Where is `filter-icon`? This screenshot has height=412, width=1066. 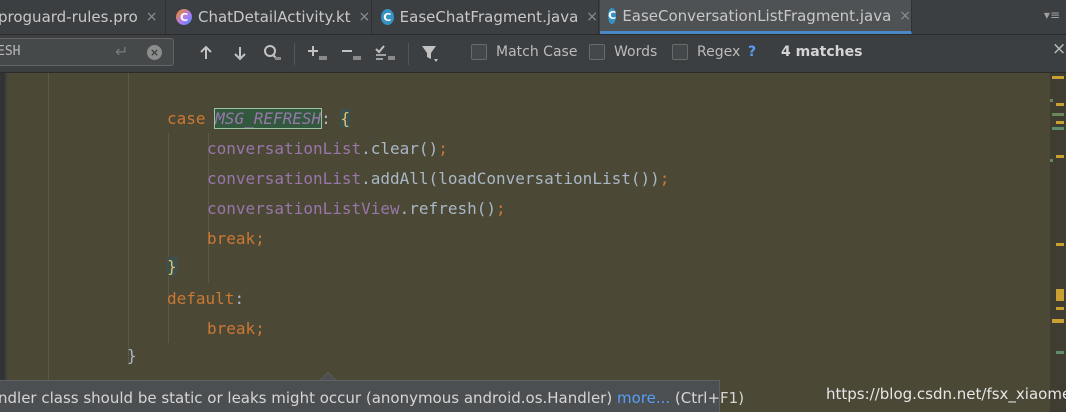 filter-icon is located at coordinates (430, 53).